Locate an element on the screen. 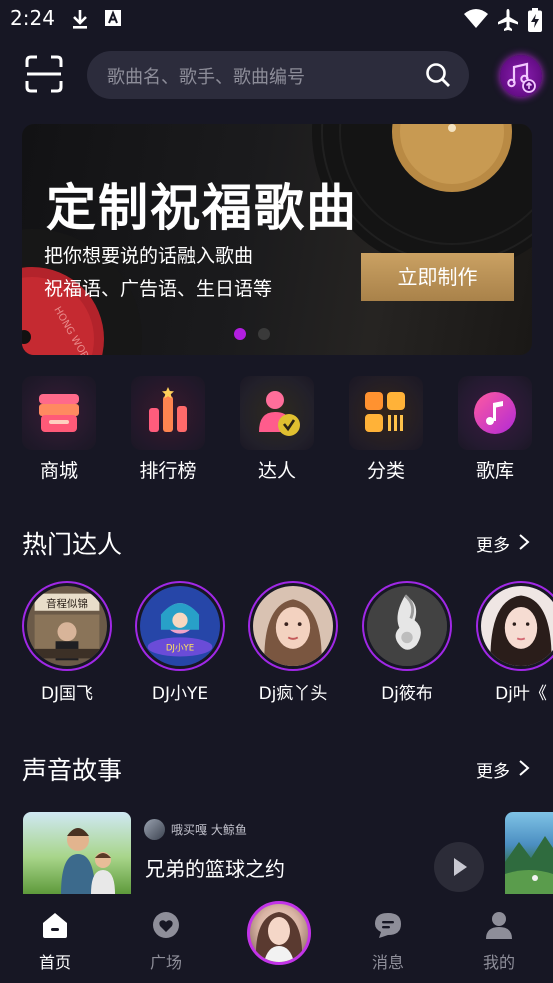 The height and width of the screenshot is (983, 553). category-icon is located at coordinates (386, 413).